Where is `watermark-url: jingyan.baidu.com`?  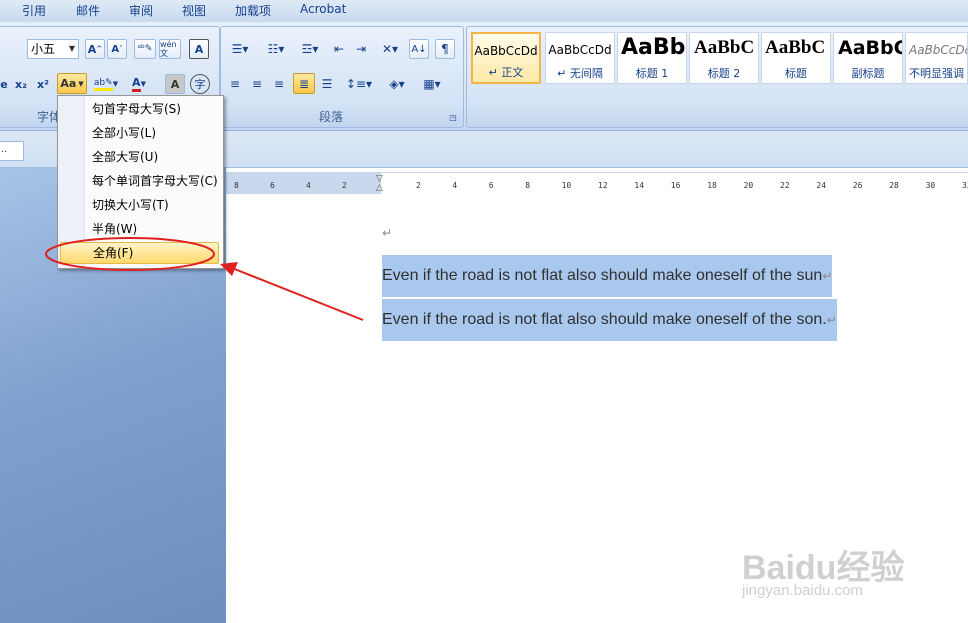
watermark-url: jingyan.baidu.com is located at coordinates (802, 590).